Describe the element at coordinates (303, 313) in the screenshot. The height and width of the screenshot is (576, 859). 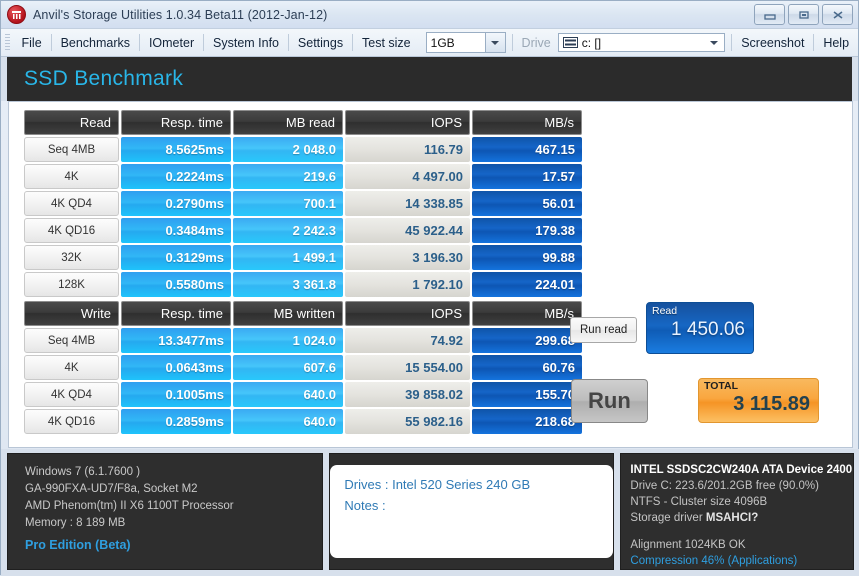
I see `write-table-header: Write Resp. time MB written IOPS MB/s` at that location.